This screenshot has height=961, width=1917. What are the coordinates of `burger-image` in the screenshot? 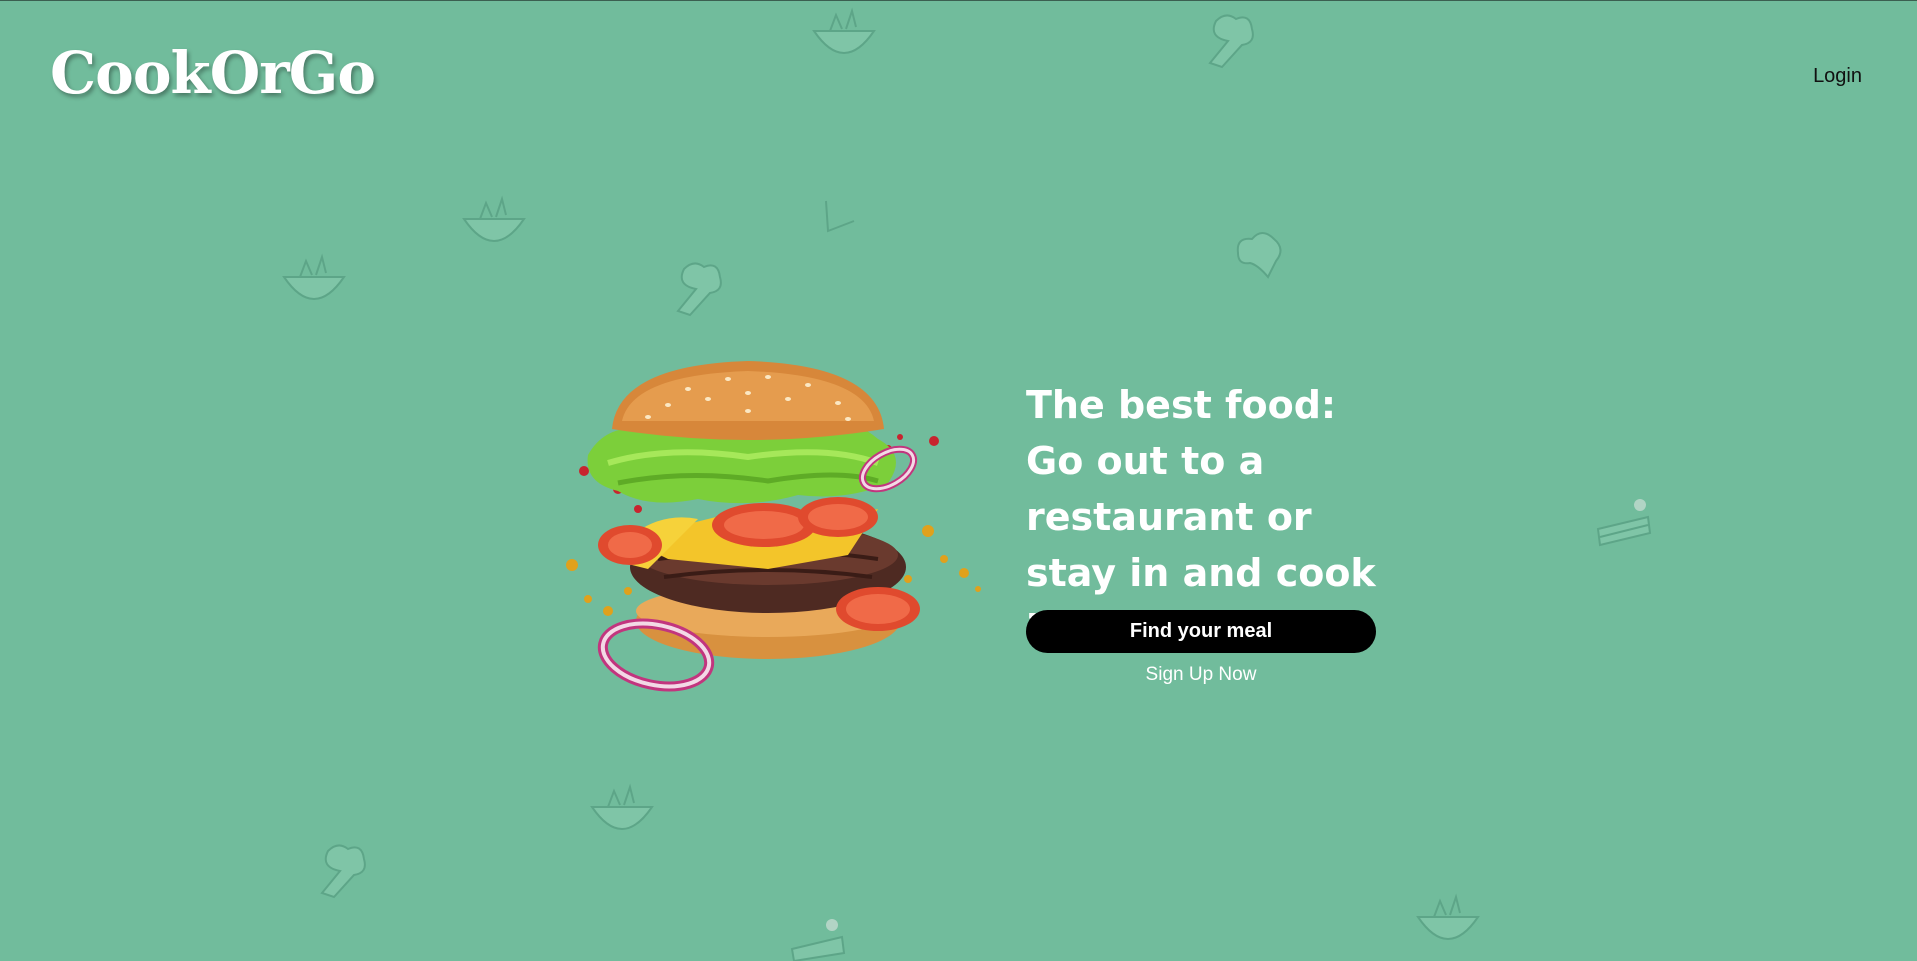 It's located at (769, 529).